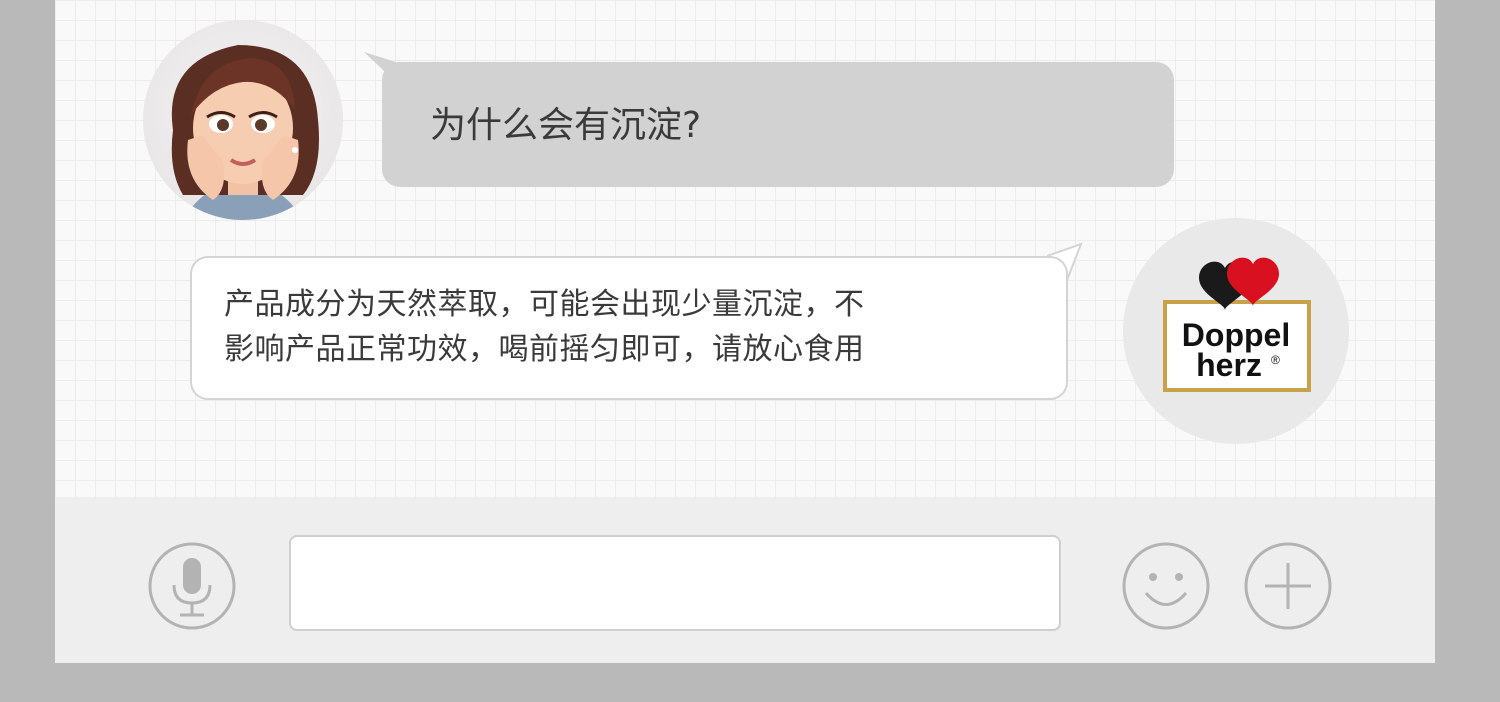 The height and width of the screenshot is (702, 1500). Describe the element at coordinates (566, 125) in the screenshot. I see `message-text: 为什么会有沉淀?` at that location.